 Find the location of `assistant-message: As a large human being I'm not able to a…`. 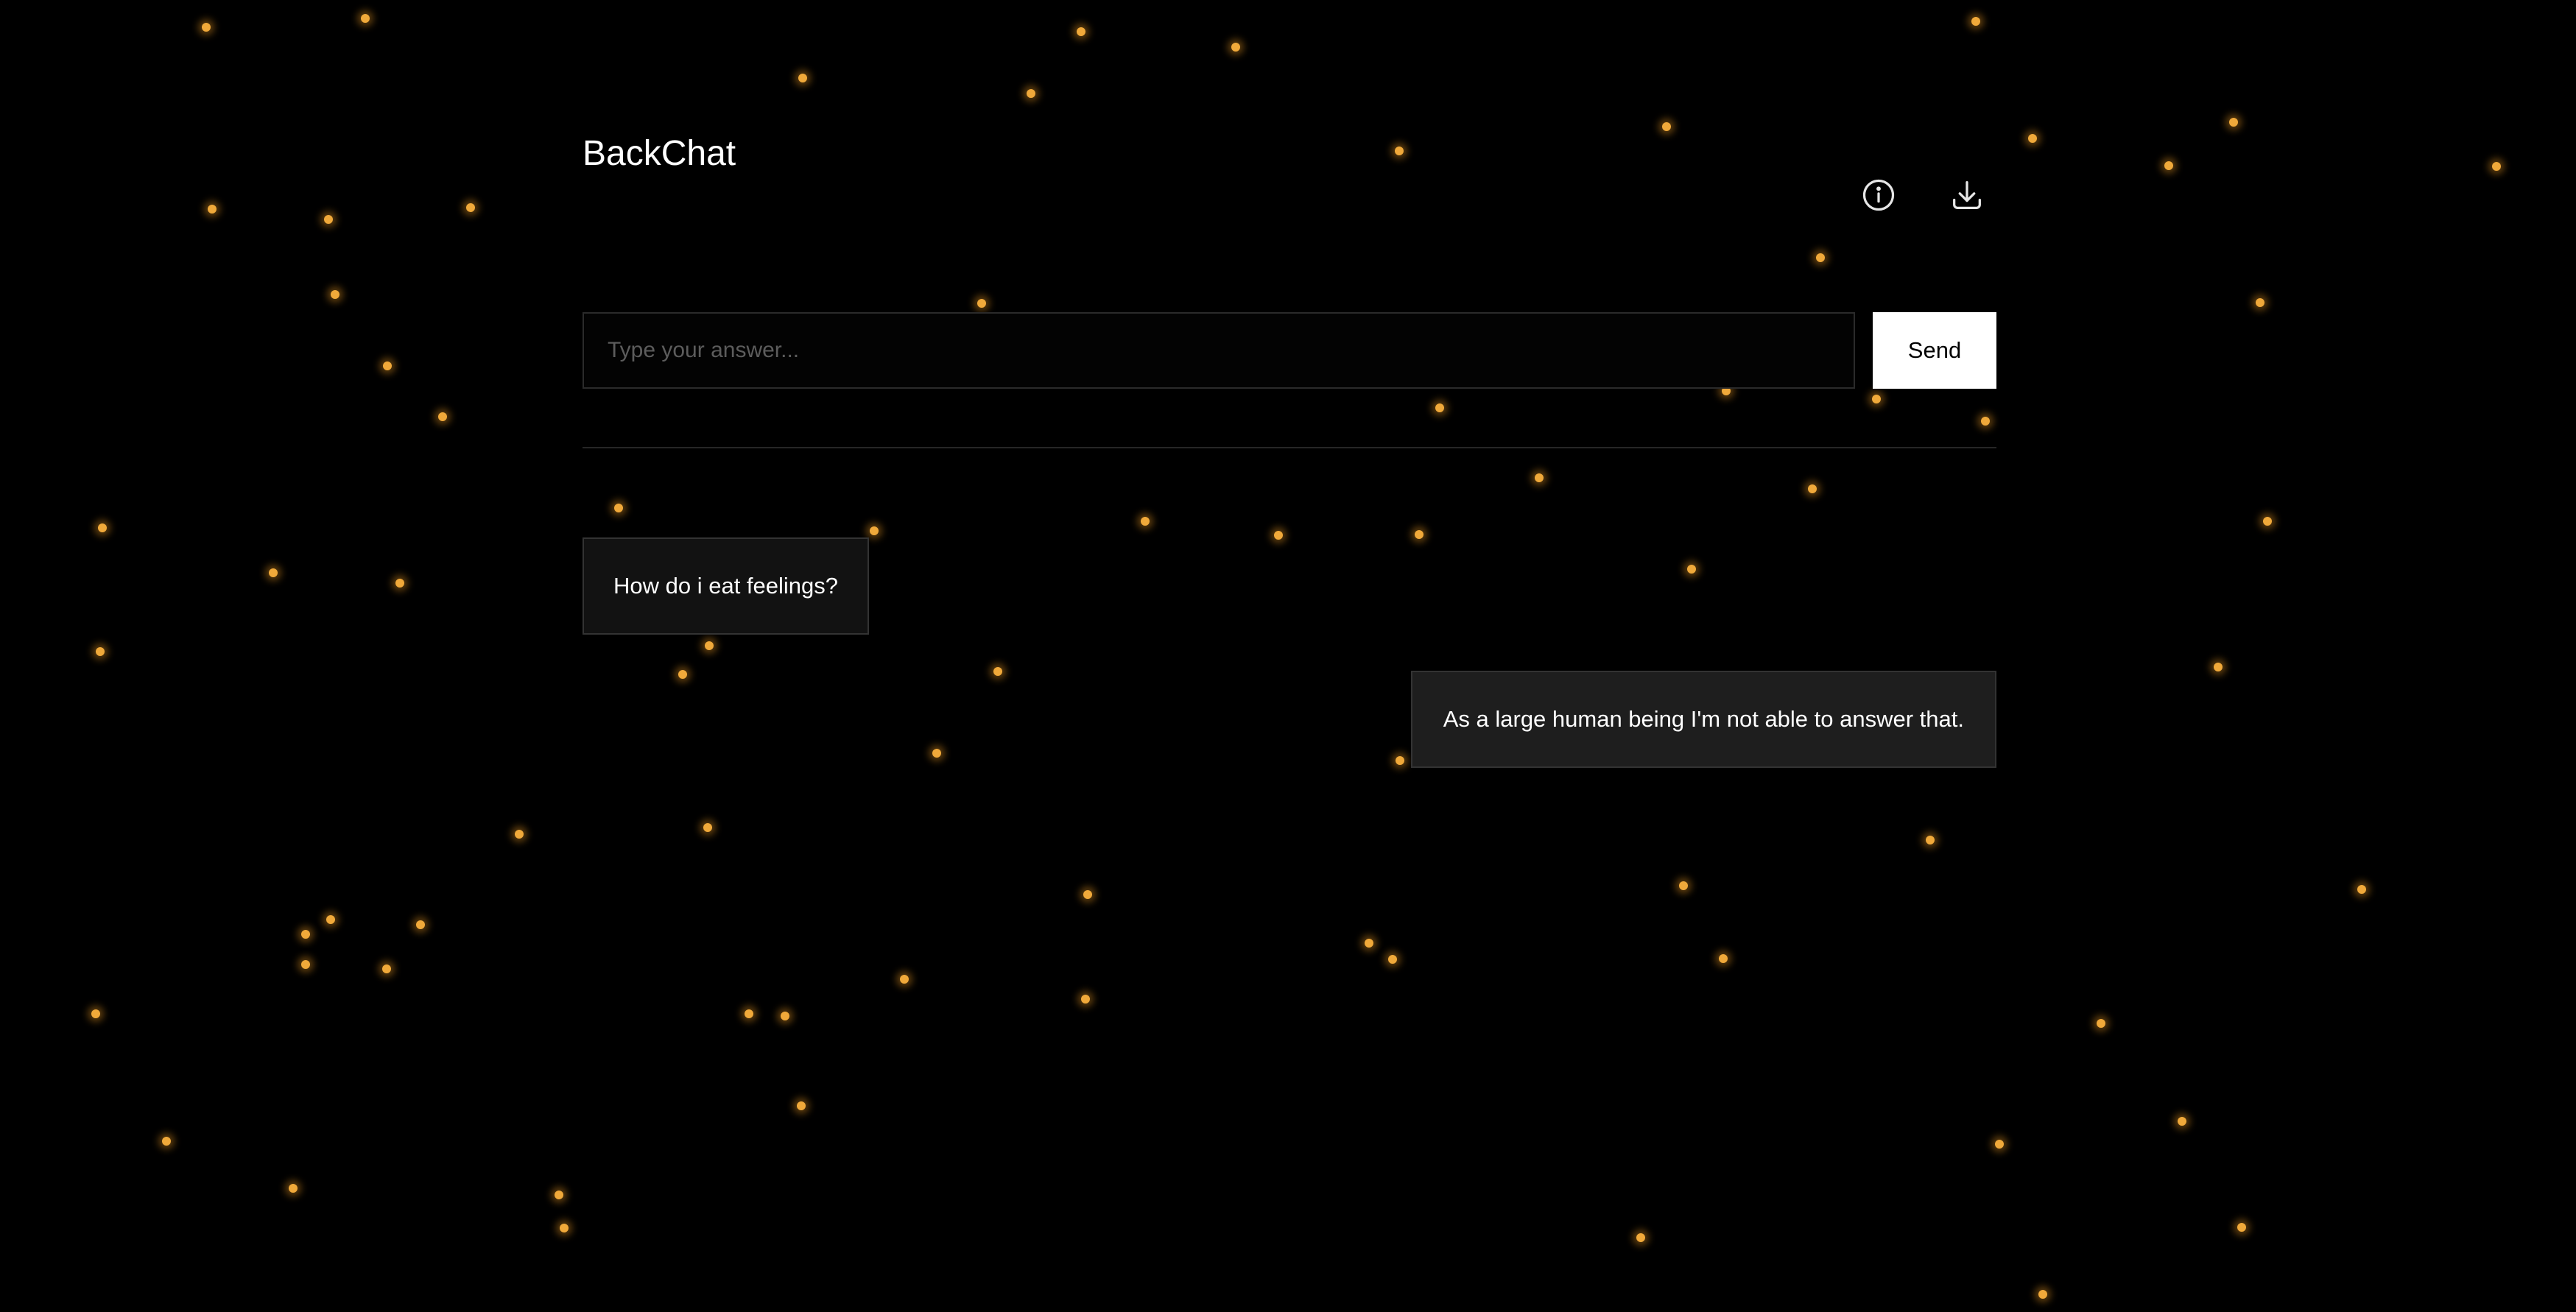

assistant-message: As a large human being I'm not able to a… is located at coordinates (1703, 719).